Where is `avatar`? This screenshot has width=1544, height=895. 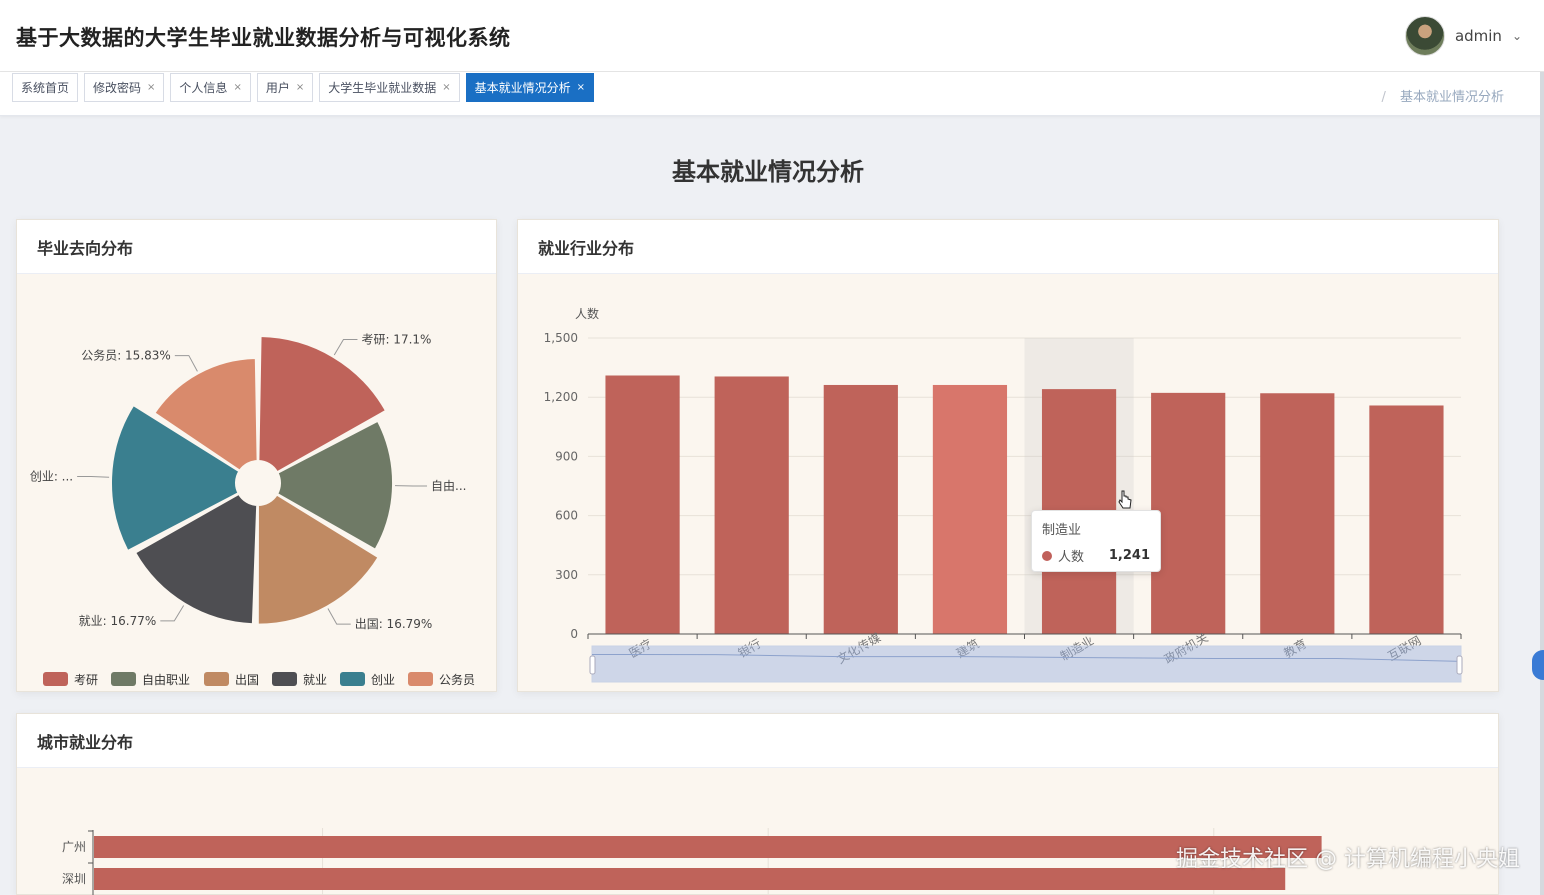 avatar is located at coordinates (1424, 36).